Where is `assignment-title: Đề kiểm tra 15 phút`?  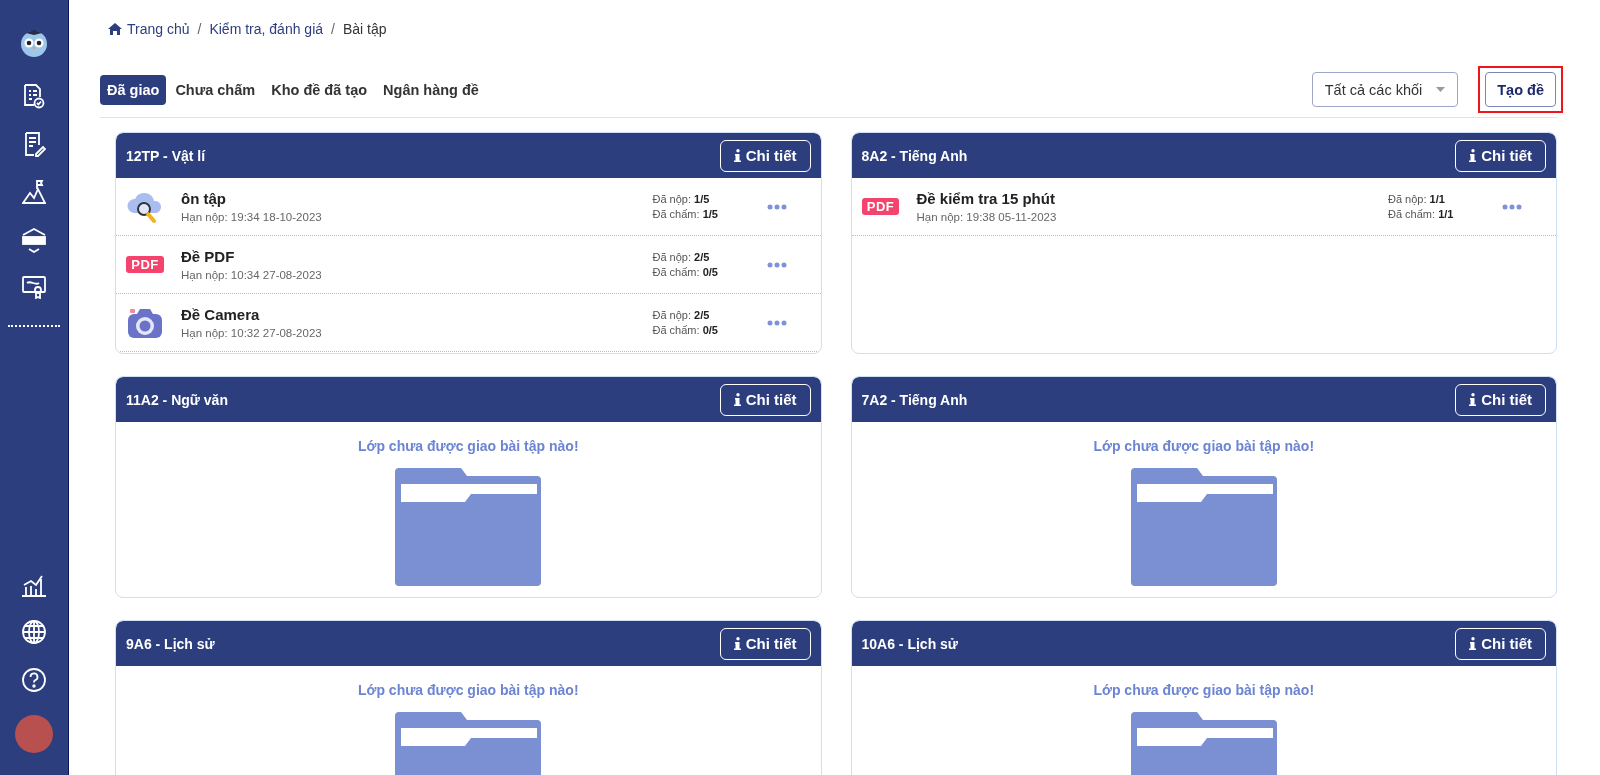 assignment-title: Đề kiểm tra 15 phút is located at coordinates (985, 198).